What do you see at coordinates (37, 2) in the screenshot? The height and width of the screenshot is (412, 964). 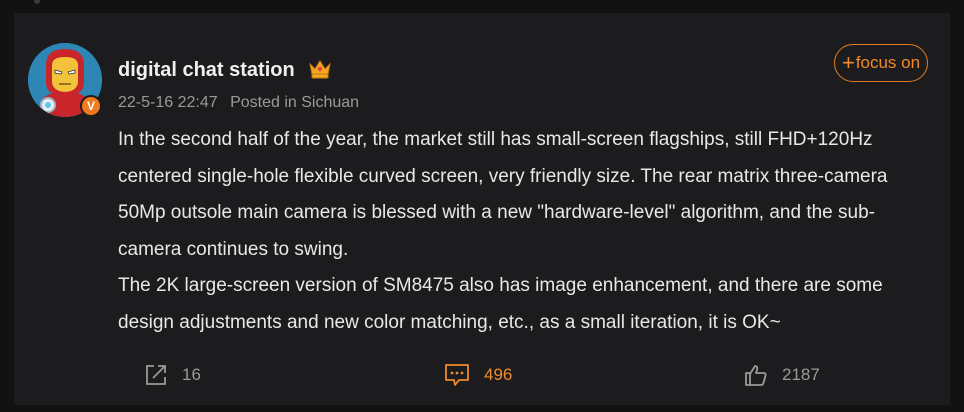 I see `scroll-nub` at bounding box center [37, 2].